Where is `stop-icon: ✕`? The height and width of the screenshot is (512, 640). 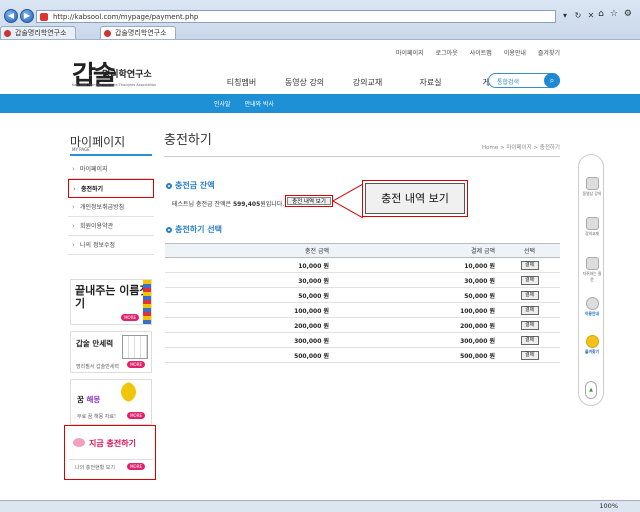
stop-icon: ✕ is located at coordinates (591, 16).